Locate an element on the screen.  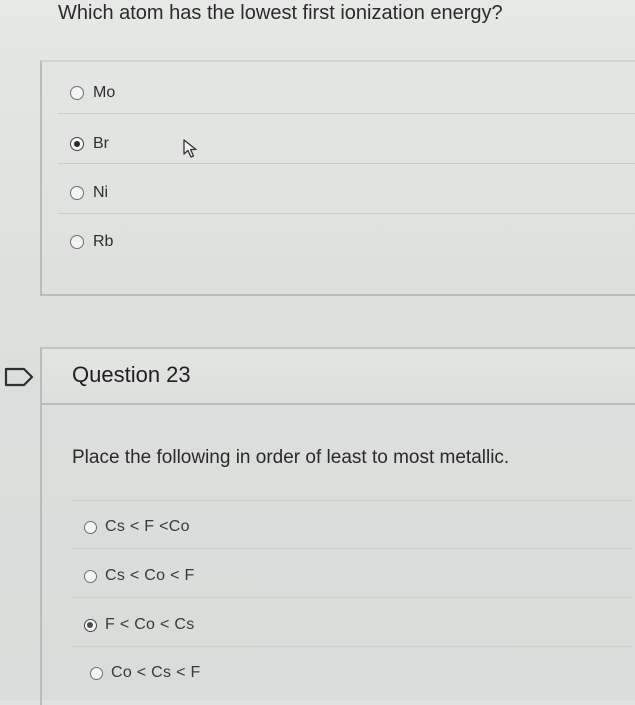
mouse-pointer-icon is located at coordinates (190, 148).